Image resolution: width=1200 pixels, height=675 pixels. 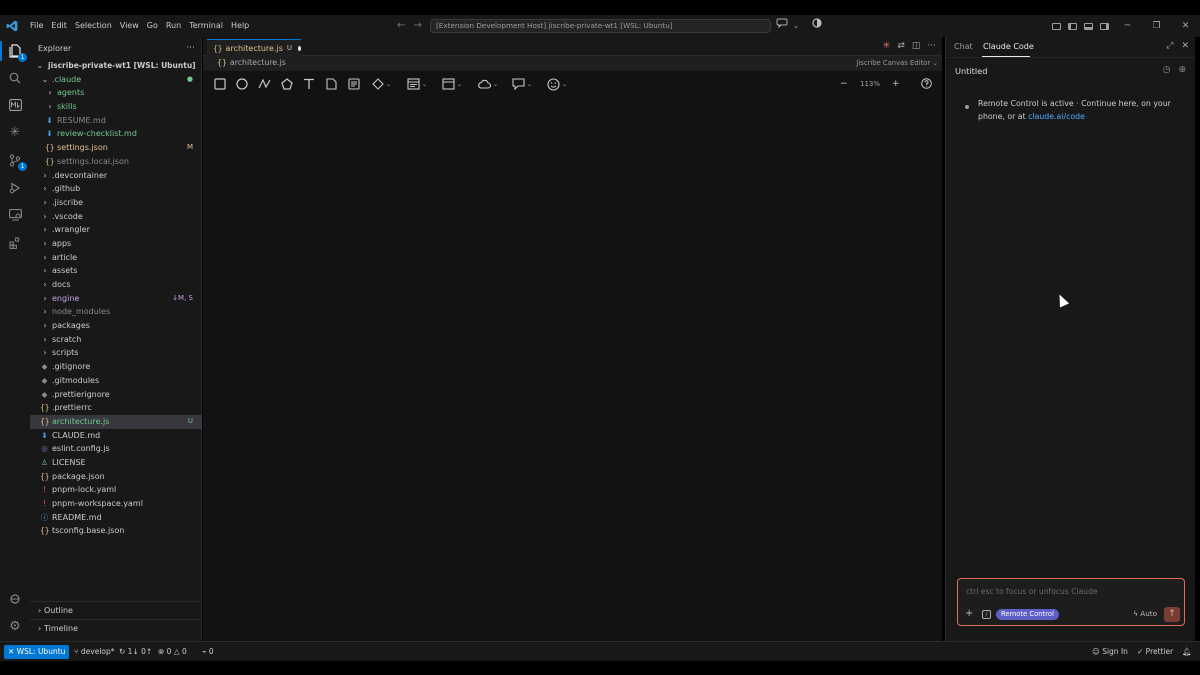 I want to click on remote-indicator: ✕ WSL: Ubuntu, so click(x=37, y=652).